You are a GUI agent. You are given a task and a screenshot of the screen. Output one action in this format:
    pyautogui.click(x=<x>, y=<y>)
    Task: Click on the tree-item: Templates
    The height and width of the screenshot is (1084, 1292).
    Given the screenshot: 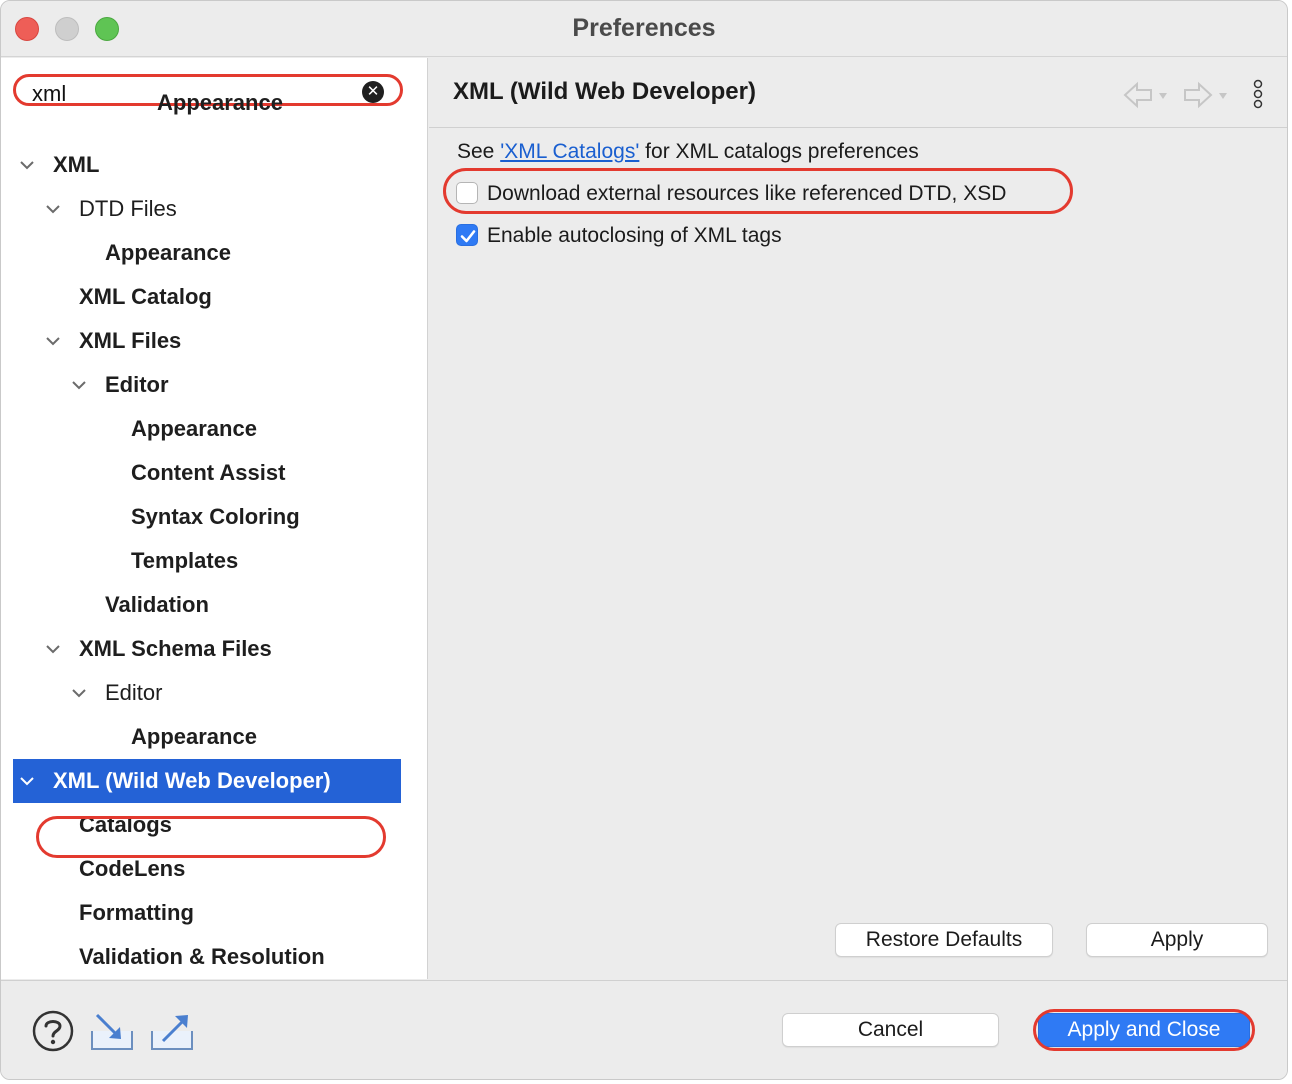 What is the action you would take?
    pyautogui.click(x=214, y=561)
    